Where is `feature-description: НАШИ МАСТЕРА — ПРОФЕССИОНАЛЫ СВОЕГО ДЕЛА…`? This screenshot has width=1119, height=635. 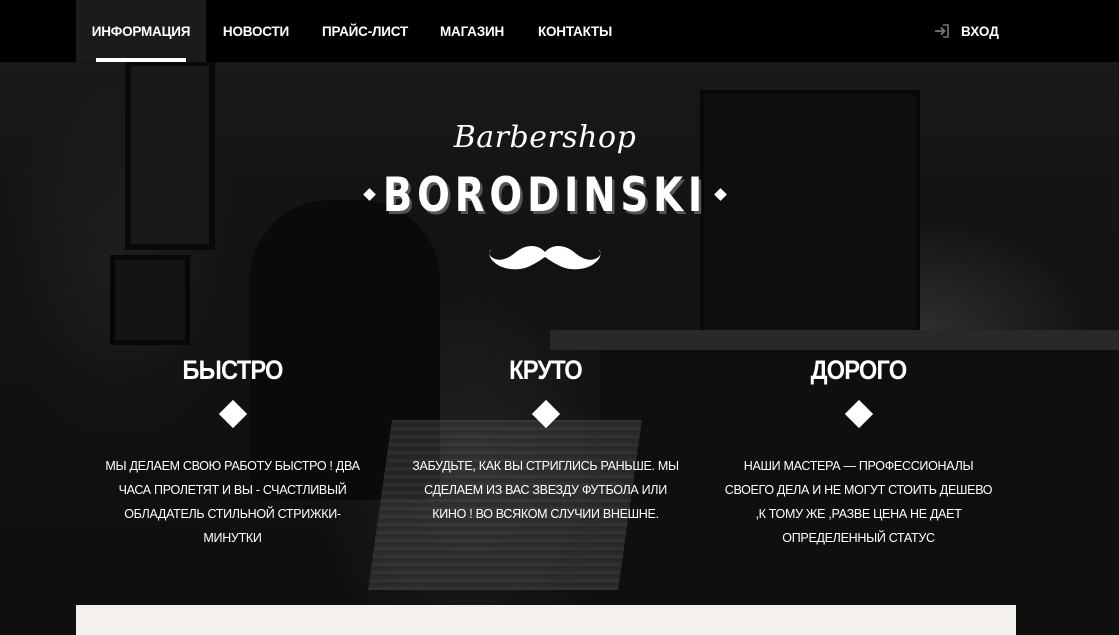
feature-description: НАШИ МАСТЕРА — ПРОФЕССИОНАЛЫ СВОЕГО ДЕЛА… is located at coordinates (858, 502).